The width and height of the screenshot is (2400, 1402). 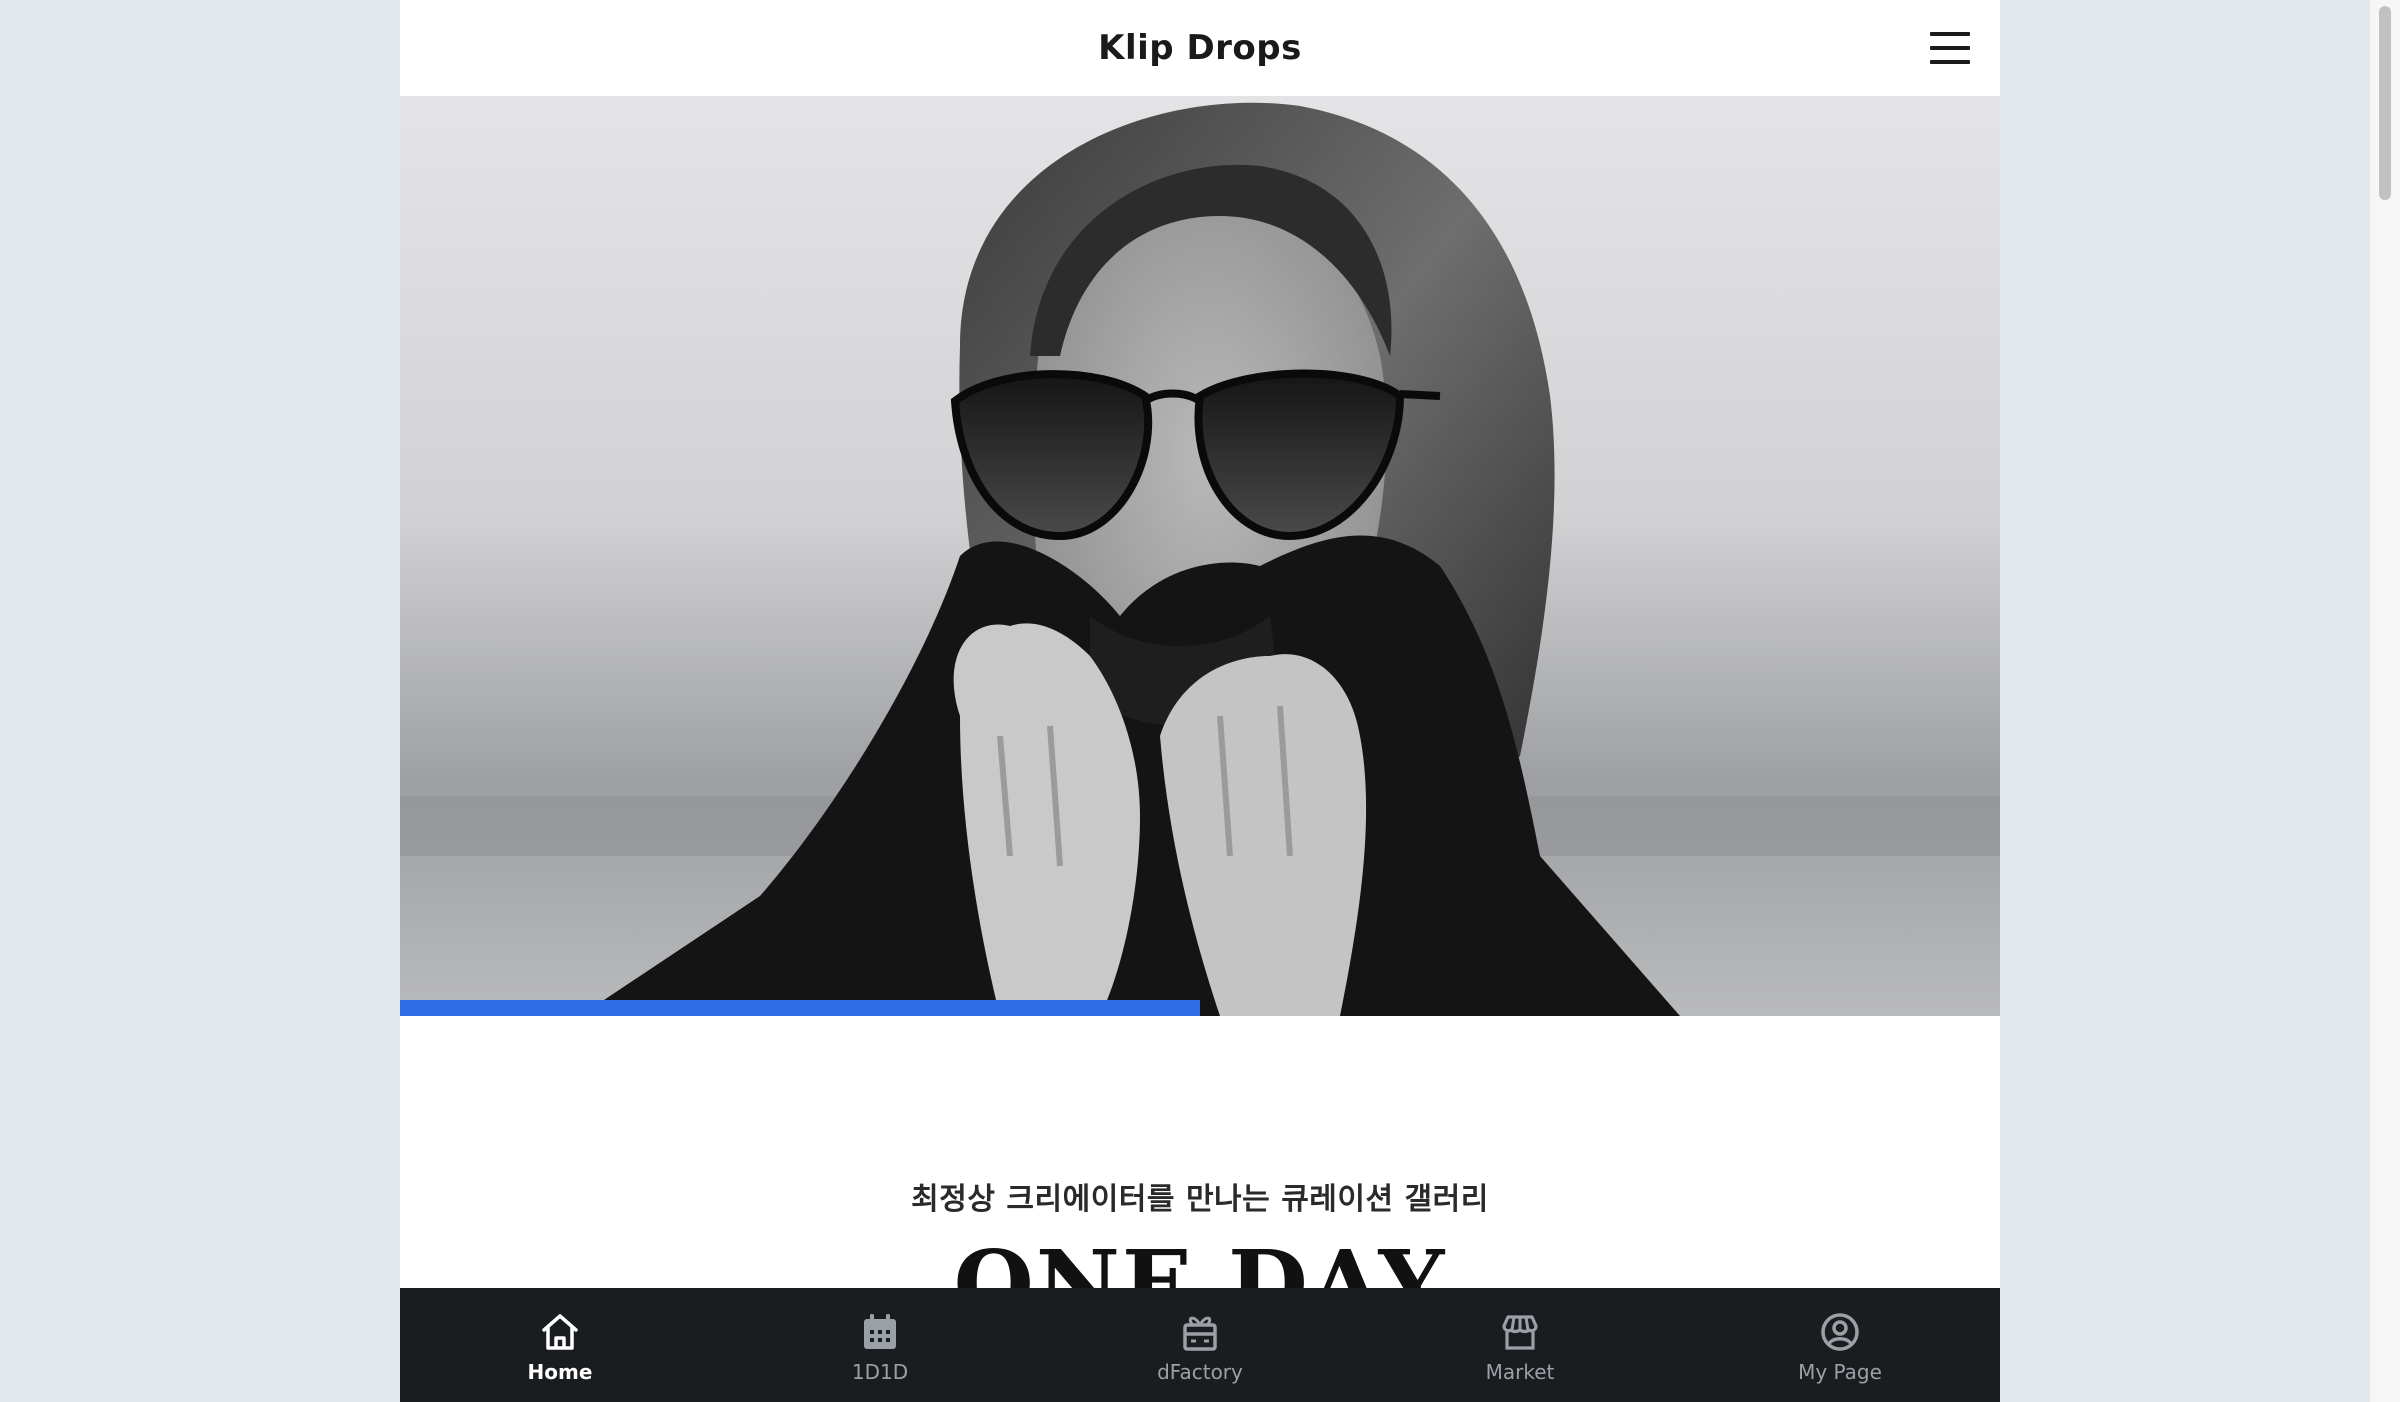 I want to click on storefront-icon, so click(x=1520, y=1332).